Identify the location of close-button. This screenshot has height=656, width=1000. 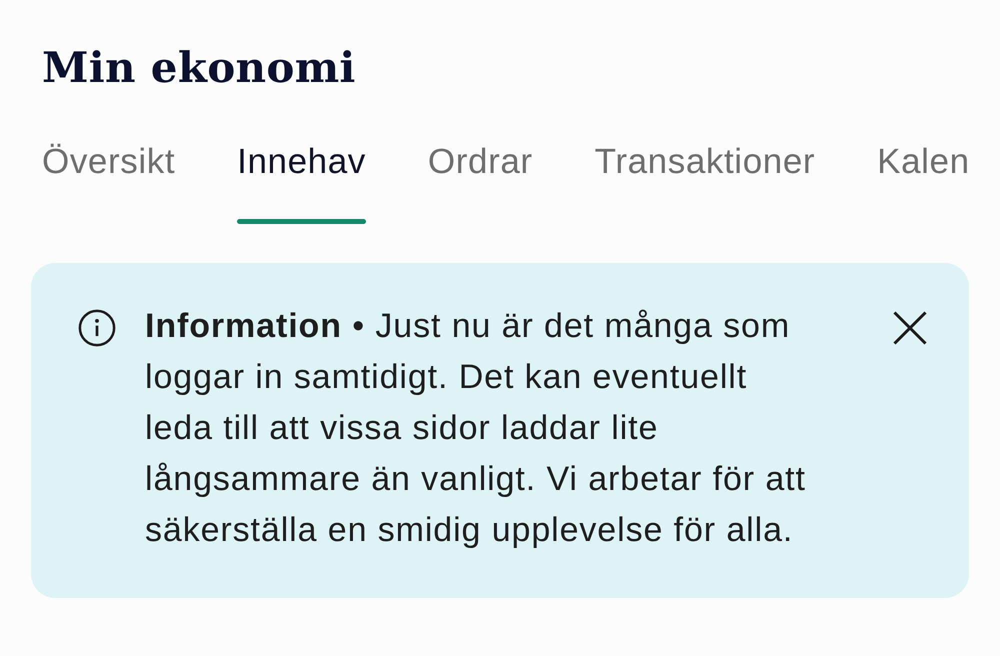
(910, 328).